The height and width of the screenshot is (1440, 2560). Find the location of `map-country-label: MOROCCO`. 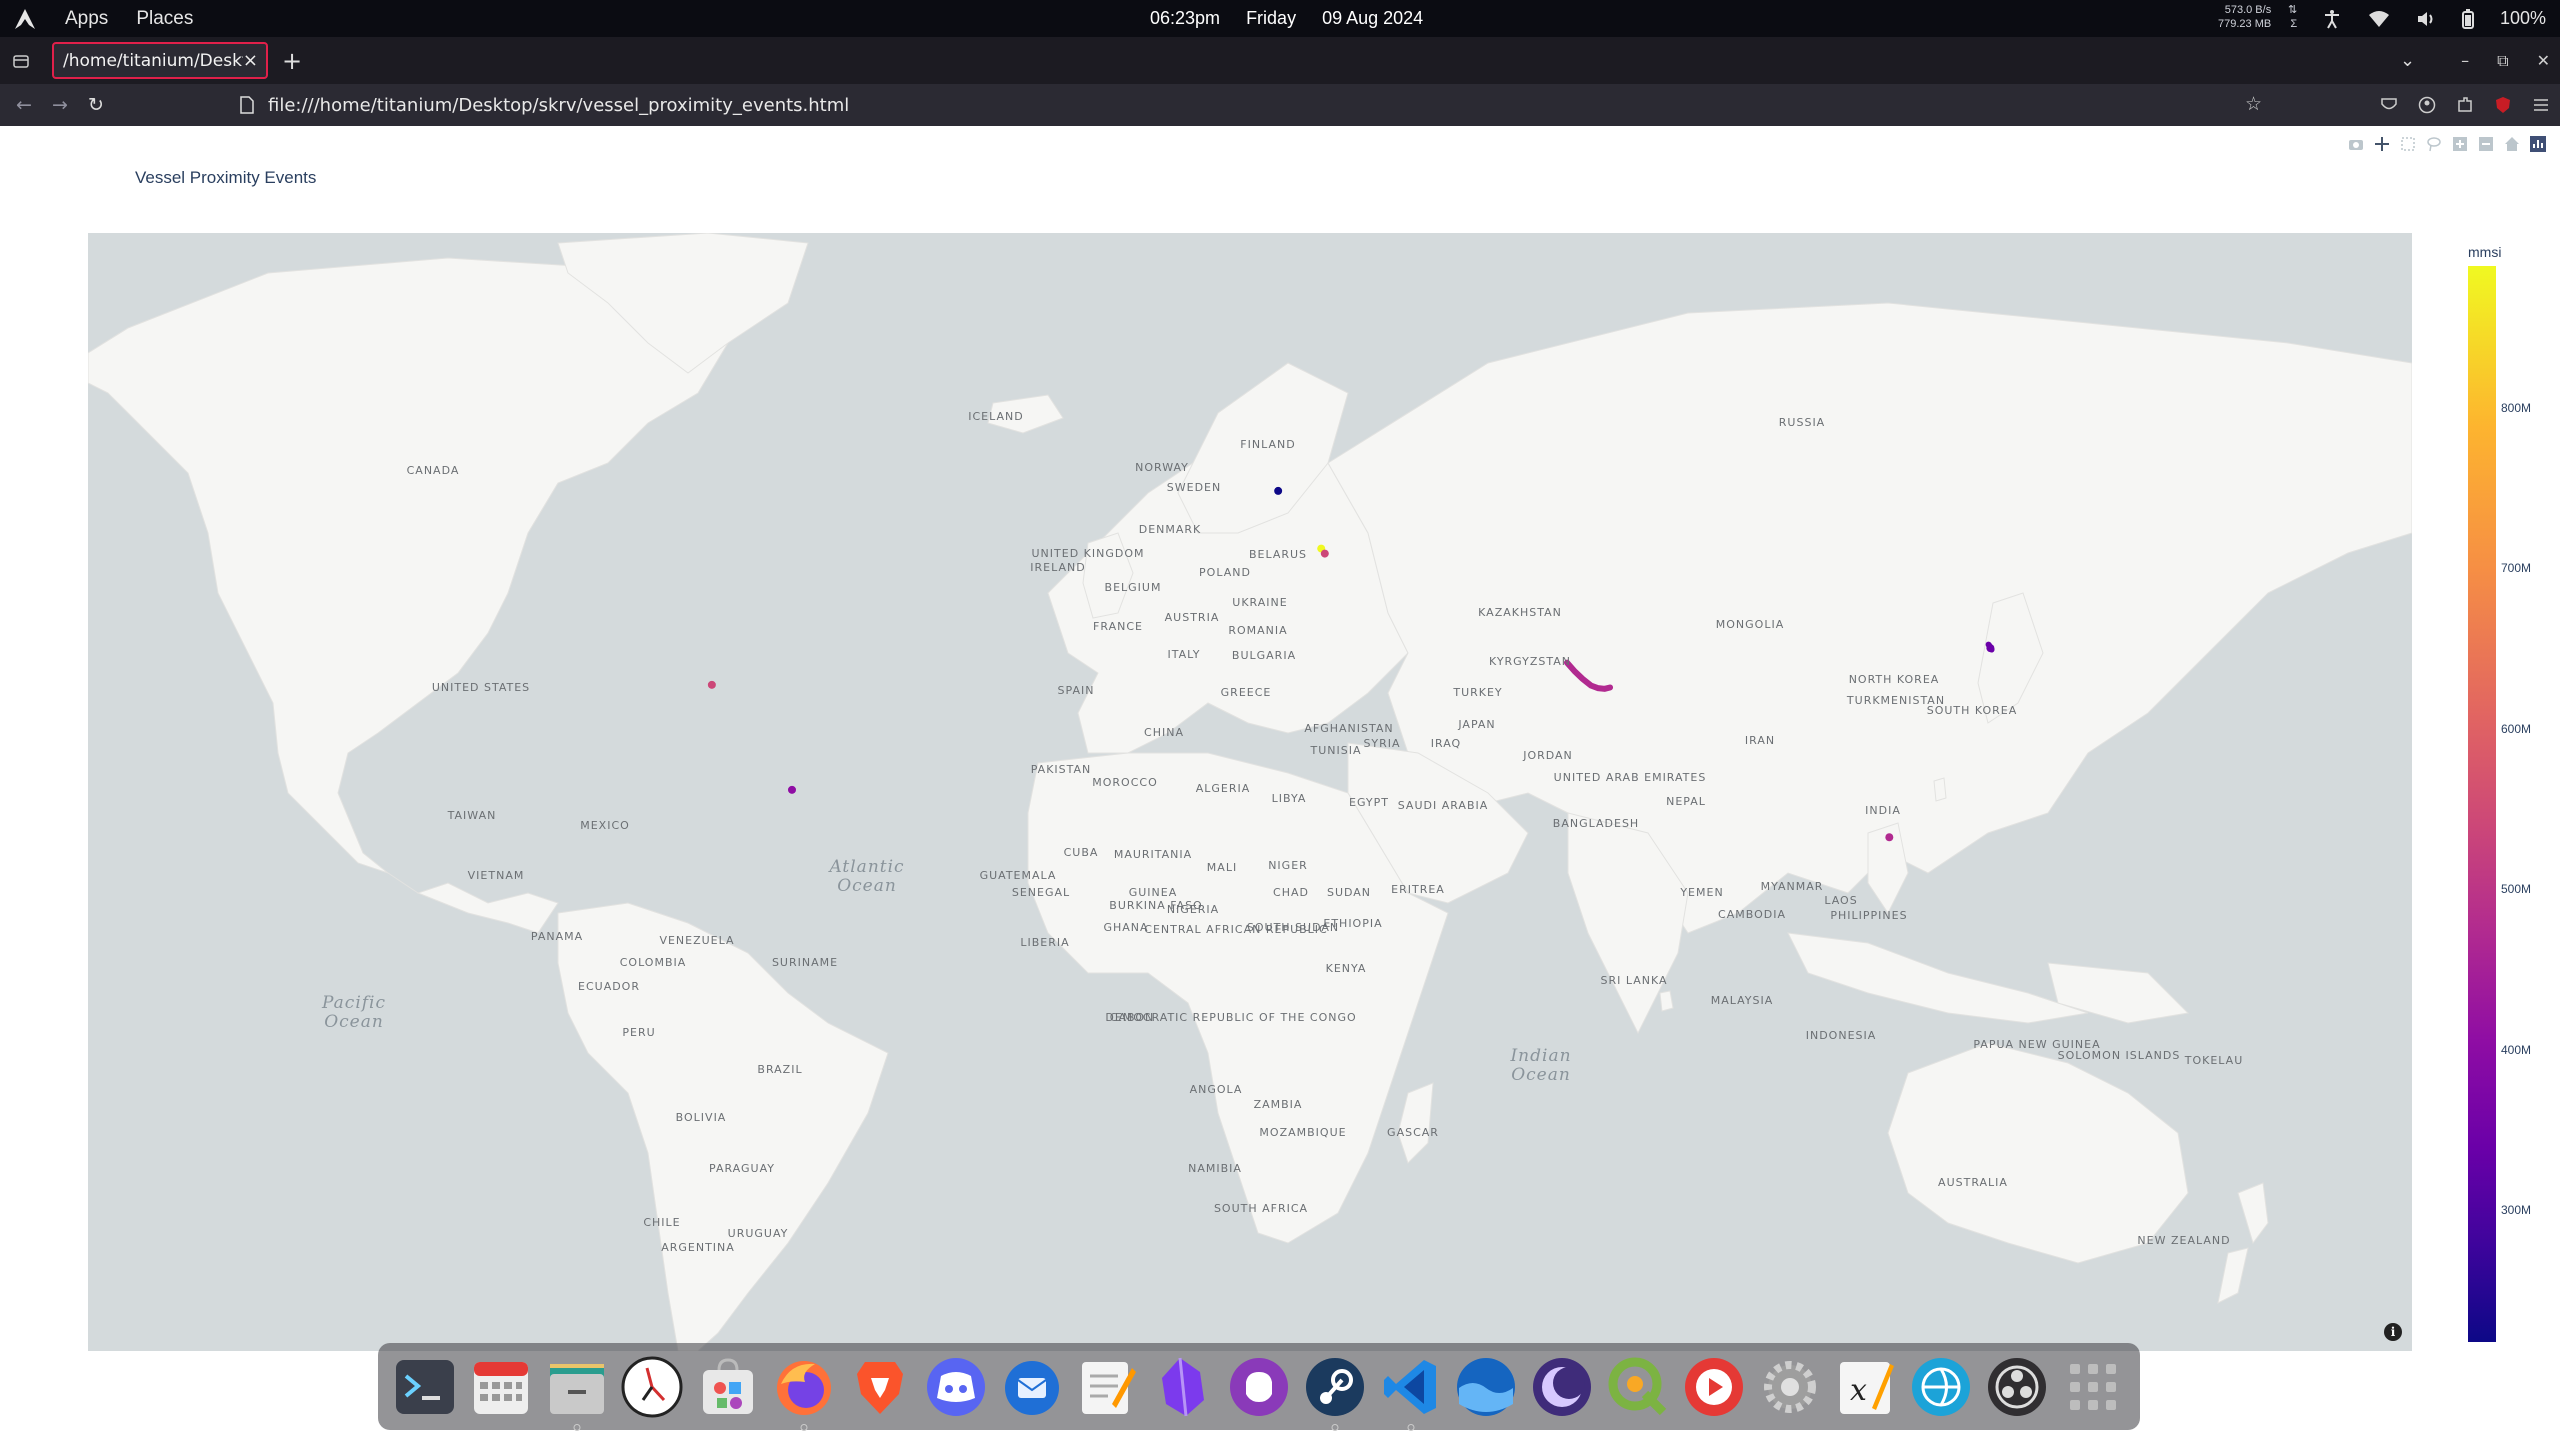

map-country-label: MOROCCO is located at coordinates (1125, 782).